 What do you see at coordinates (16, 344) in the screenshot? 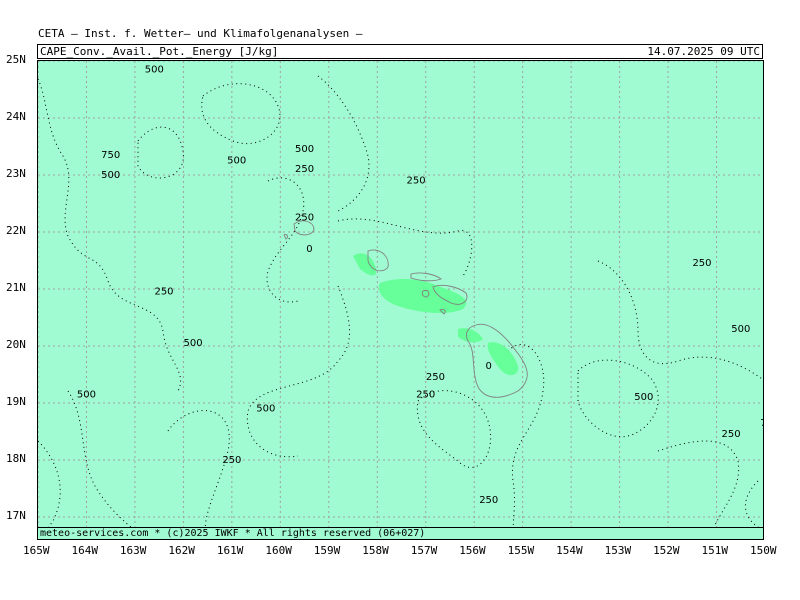
I see `latitude-label: 20N` at bounding box center [16, 344].